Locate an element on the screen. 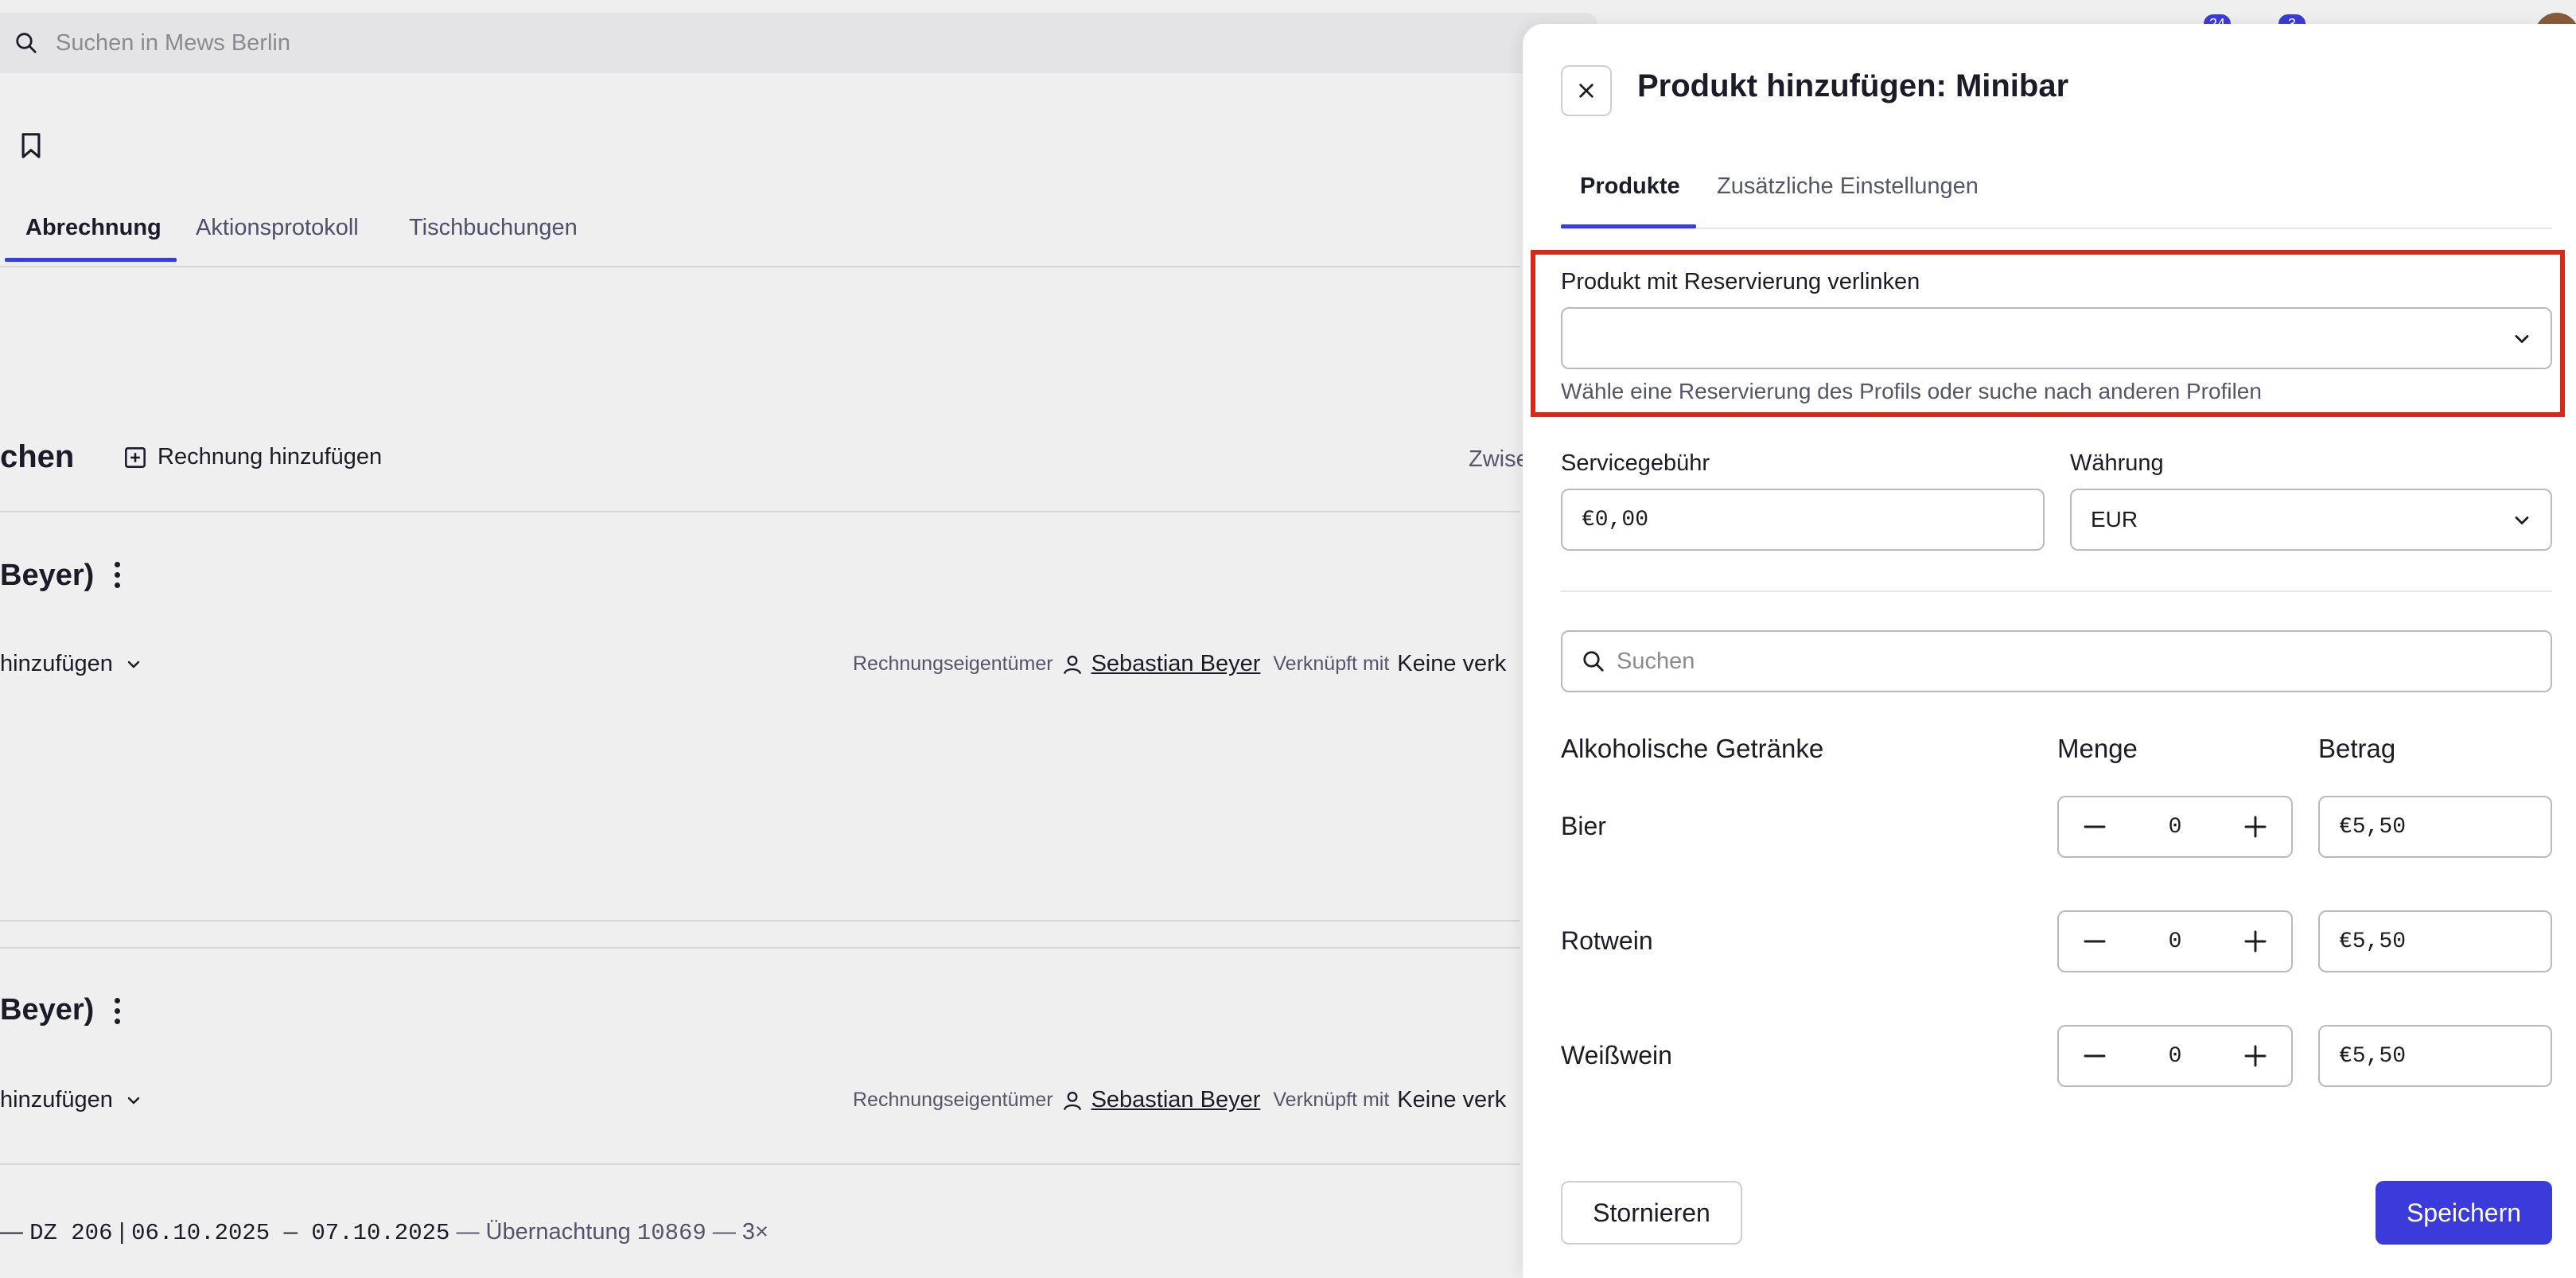  tab-zusaetzliche-einstellungen: Zusätzliche Einstellungen is located at coordinates (1848, 186).